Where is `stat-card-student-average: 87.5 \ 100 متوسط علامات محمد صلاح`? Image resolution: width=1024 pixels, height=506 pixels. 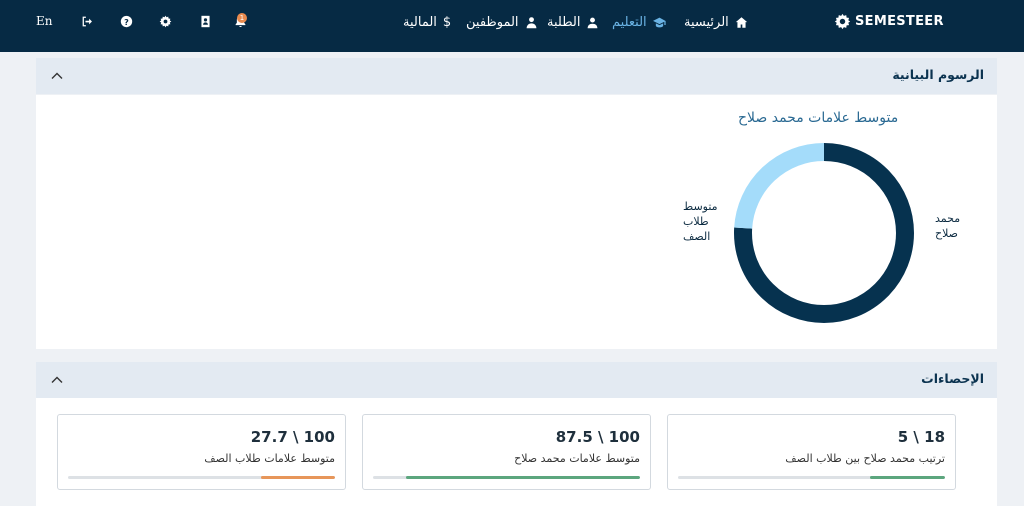 stat-card-student-average: 87.5 \ 100 متوسط علامات محمد صلاح is located at coordinates (506, 452).